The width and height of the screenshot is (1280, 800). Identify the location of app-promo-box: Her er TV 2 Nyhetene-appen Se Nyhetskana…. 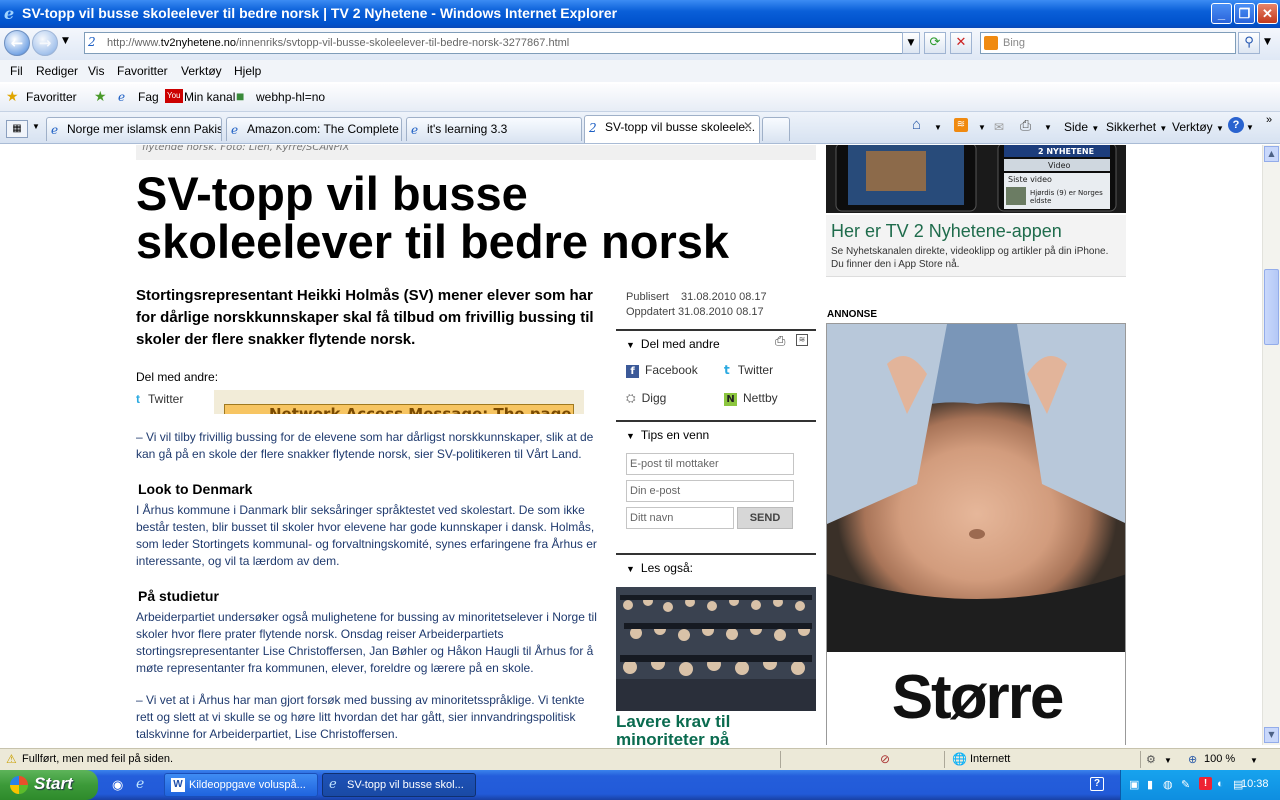
(976, 246).